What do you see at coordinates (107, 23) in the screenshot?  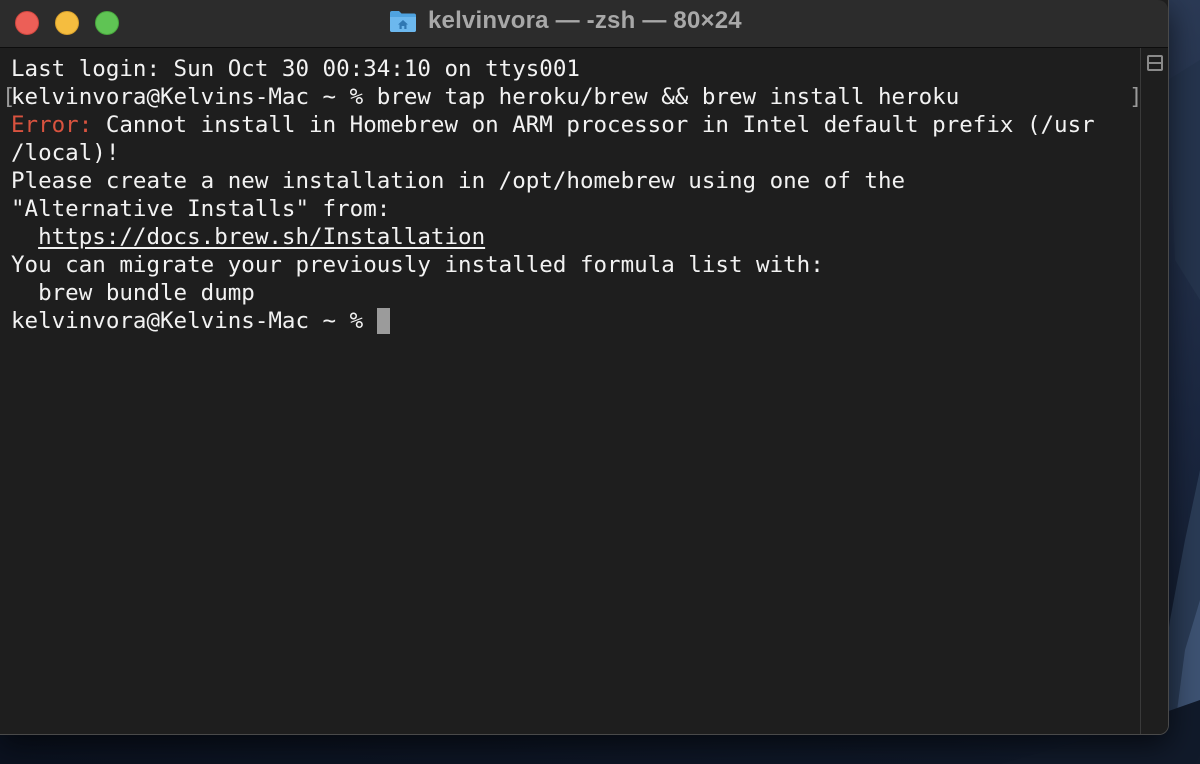 I see `zoom-button` at bounding box center [107, 23].